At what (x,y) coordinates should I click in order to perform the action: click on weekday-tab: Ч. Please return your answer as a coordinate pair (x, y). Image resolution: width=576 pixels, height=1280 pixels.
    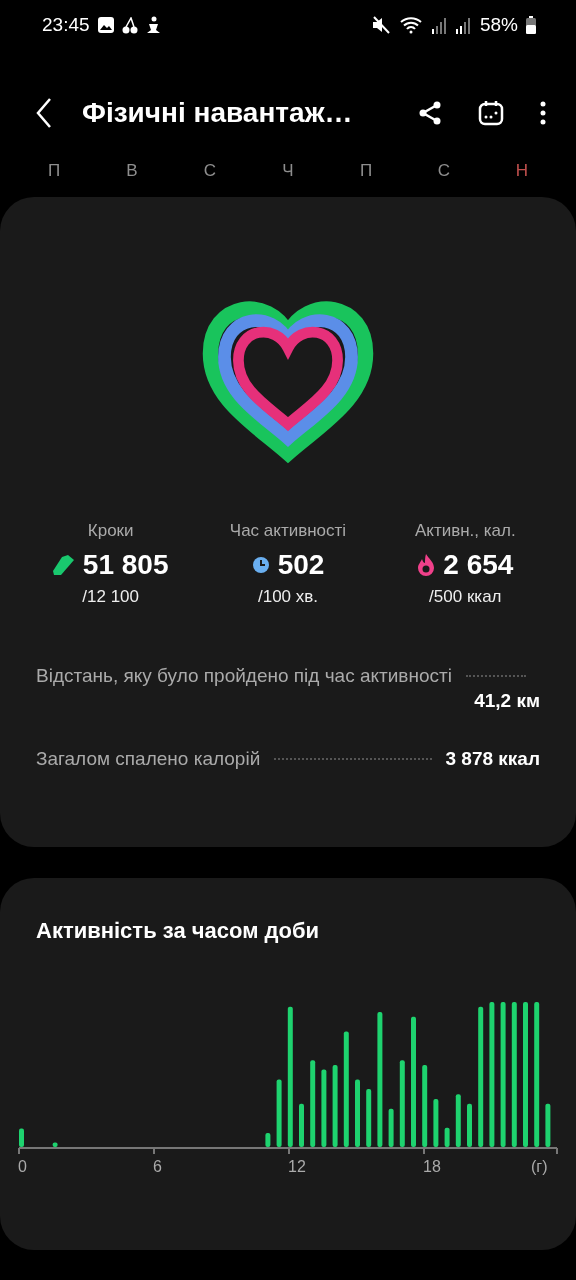
    Looking at the image, I should click on (288, 171).